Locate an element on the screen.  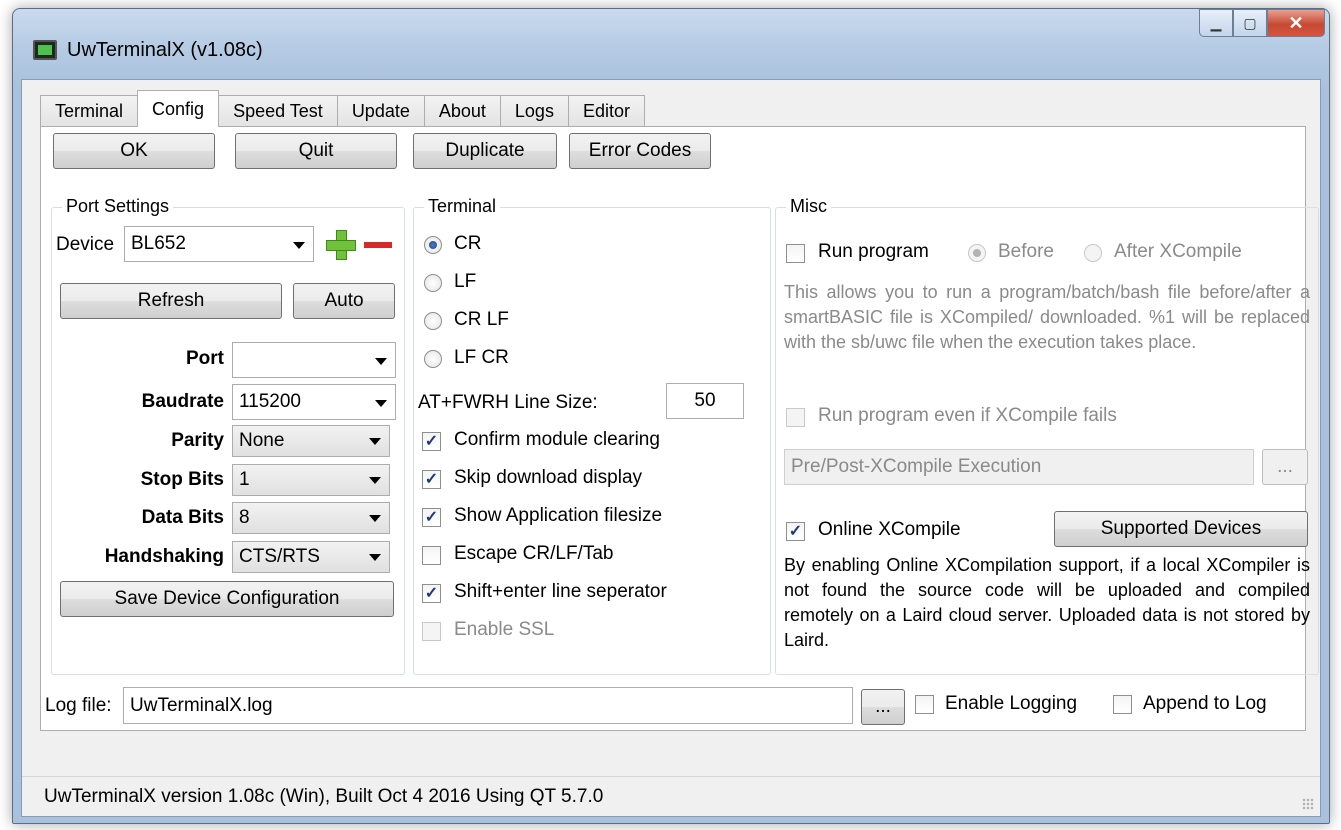
parity-value: None is located at coordinates (262, 440).